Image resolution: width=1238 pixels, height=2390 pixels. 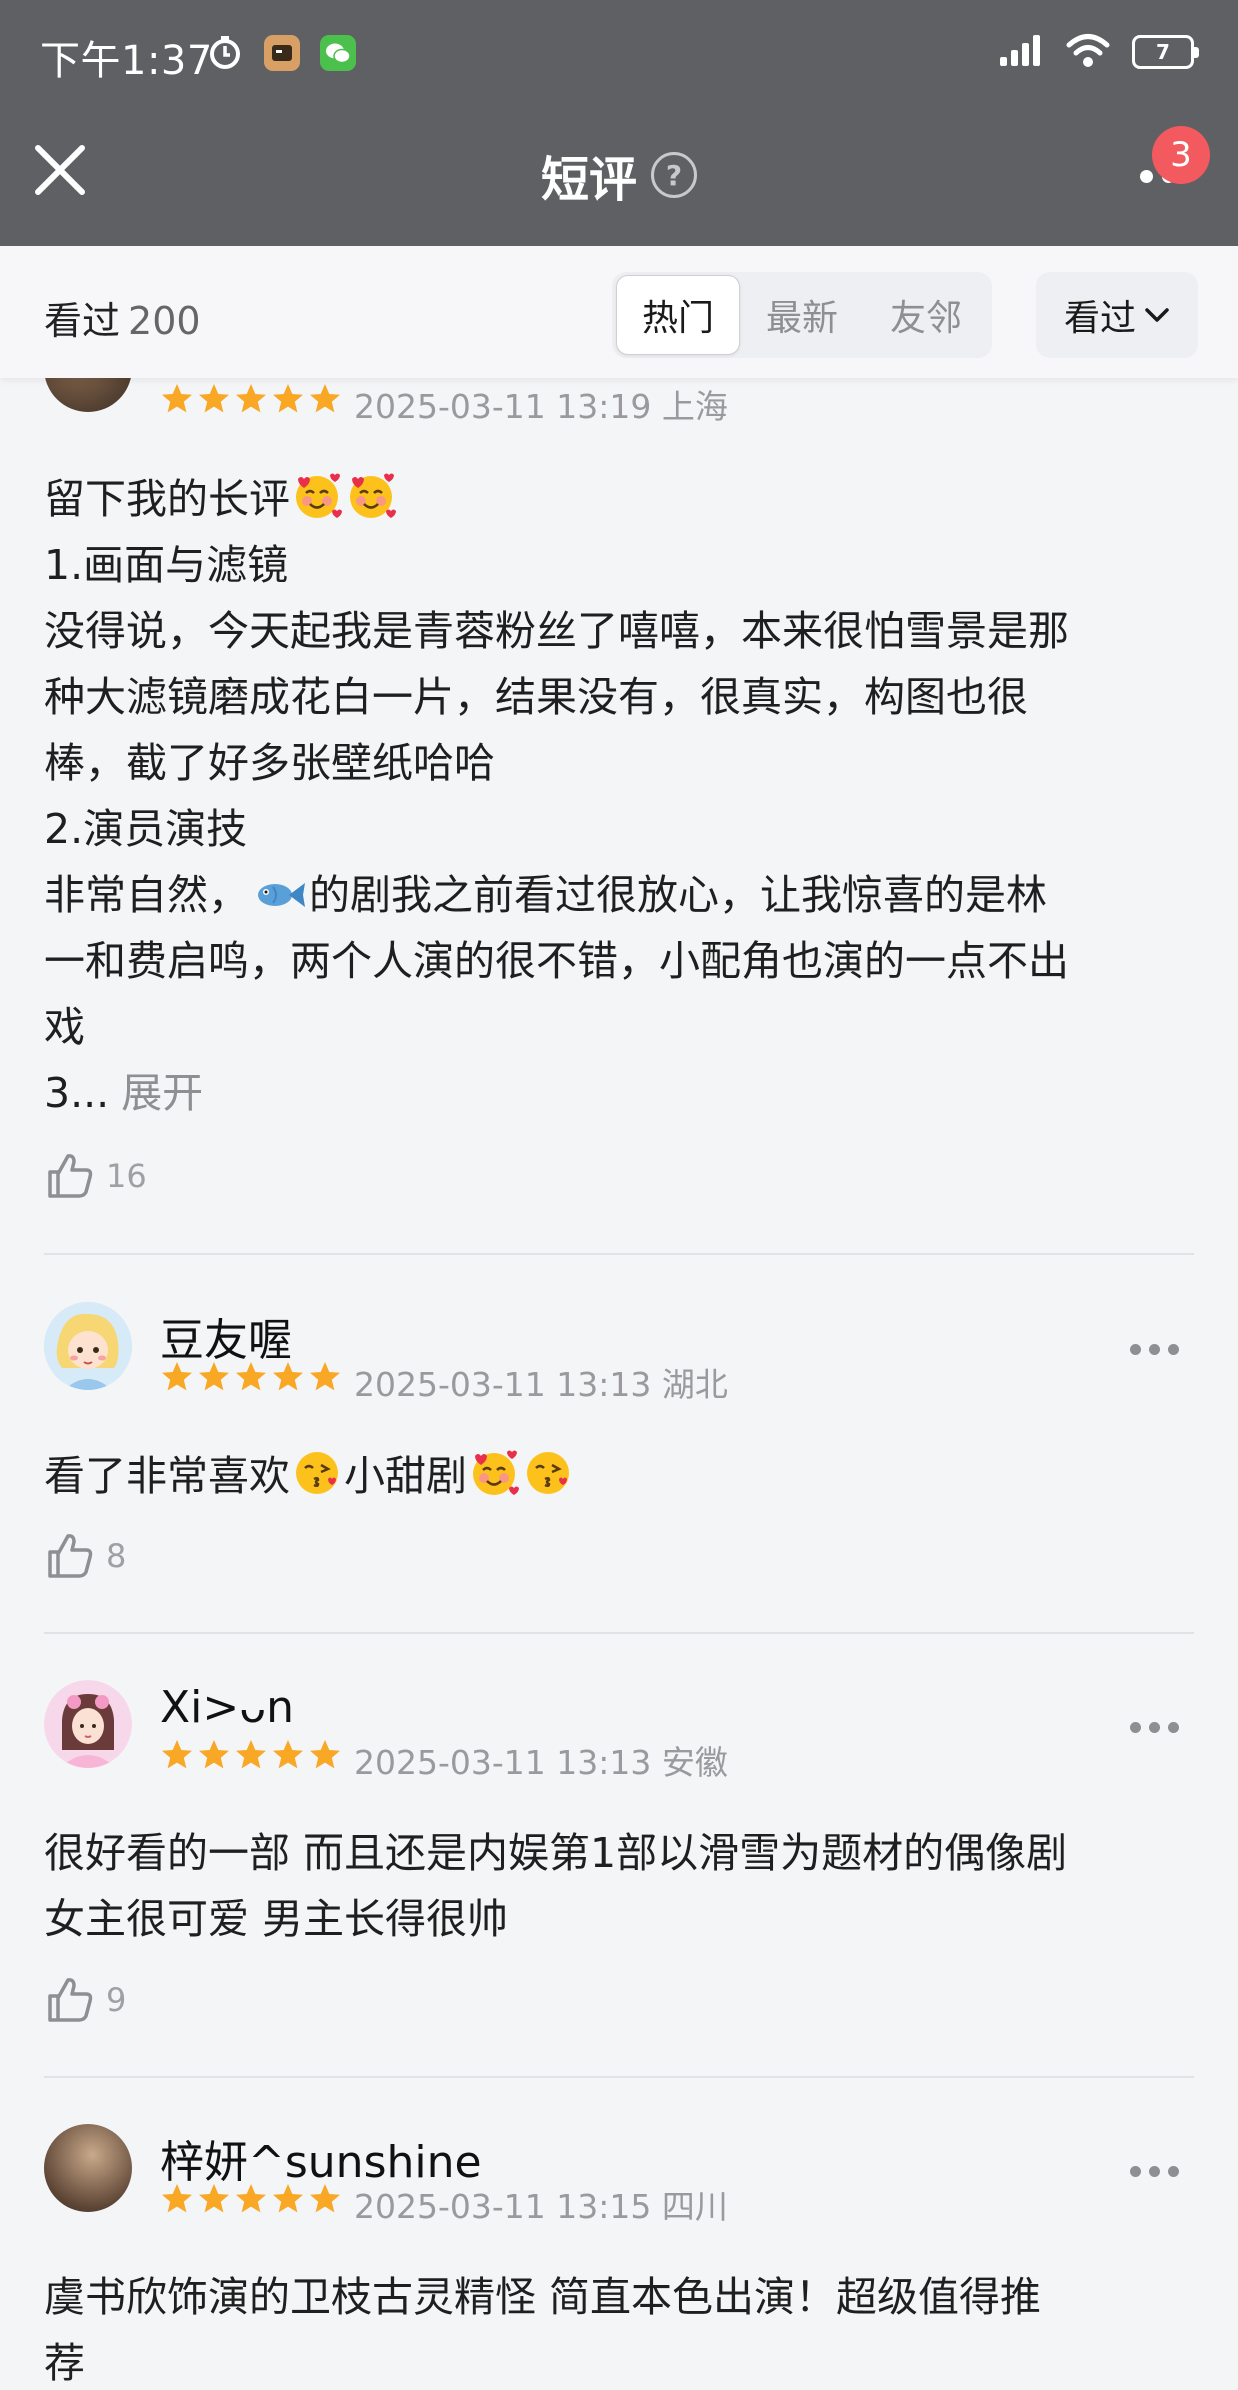 What do you see at coordinates (926, 315) in the screenshot?
I see `tab-friends: 友邻` at bounding box center [926, 315].